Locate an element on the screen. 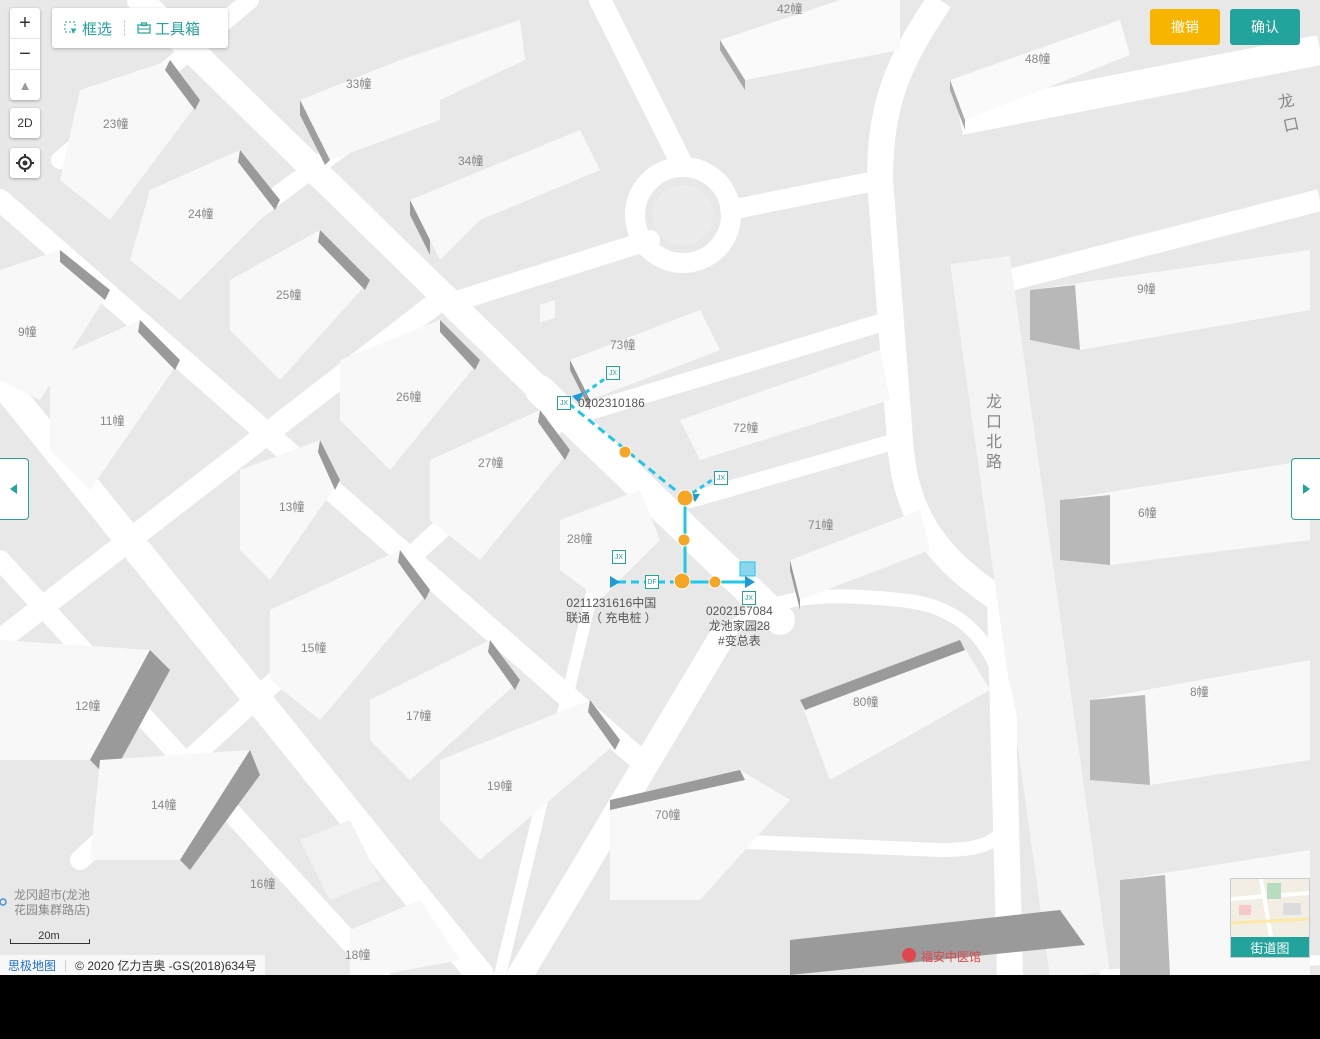 This screenshot has width=1320, height=1039. building-label: 34幢 is located at coordinates (471, 161).